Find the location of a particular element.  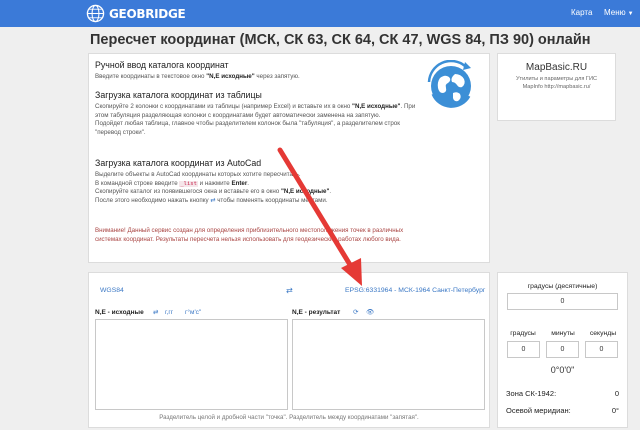

decimal-degrees-input: 0 is located at coordinates (562, 301).